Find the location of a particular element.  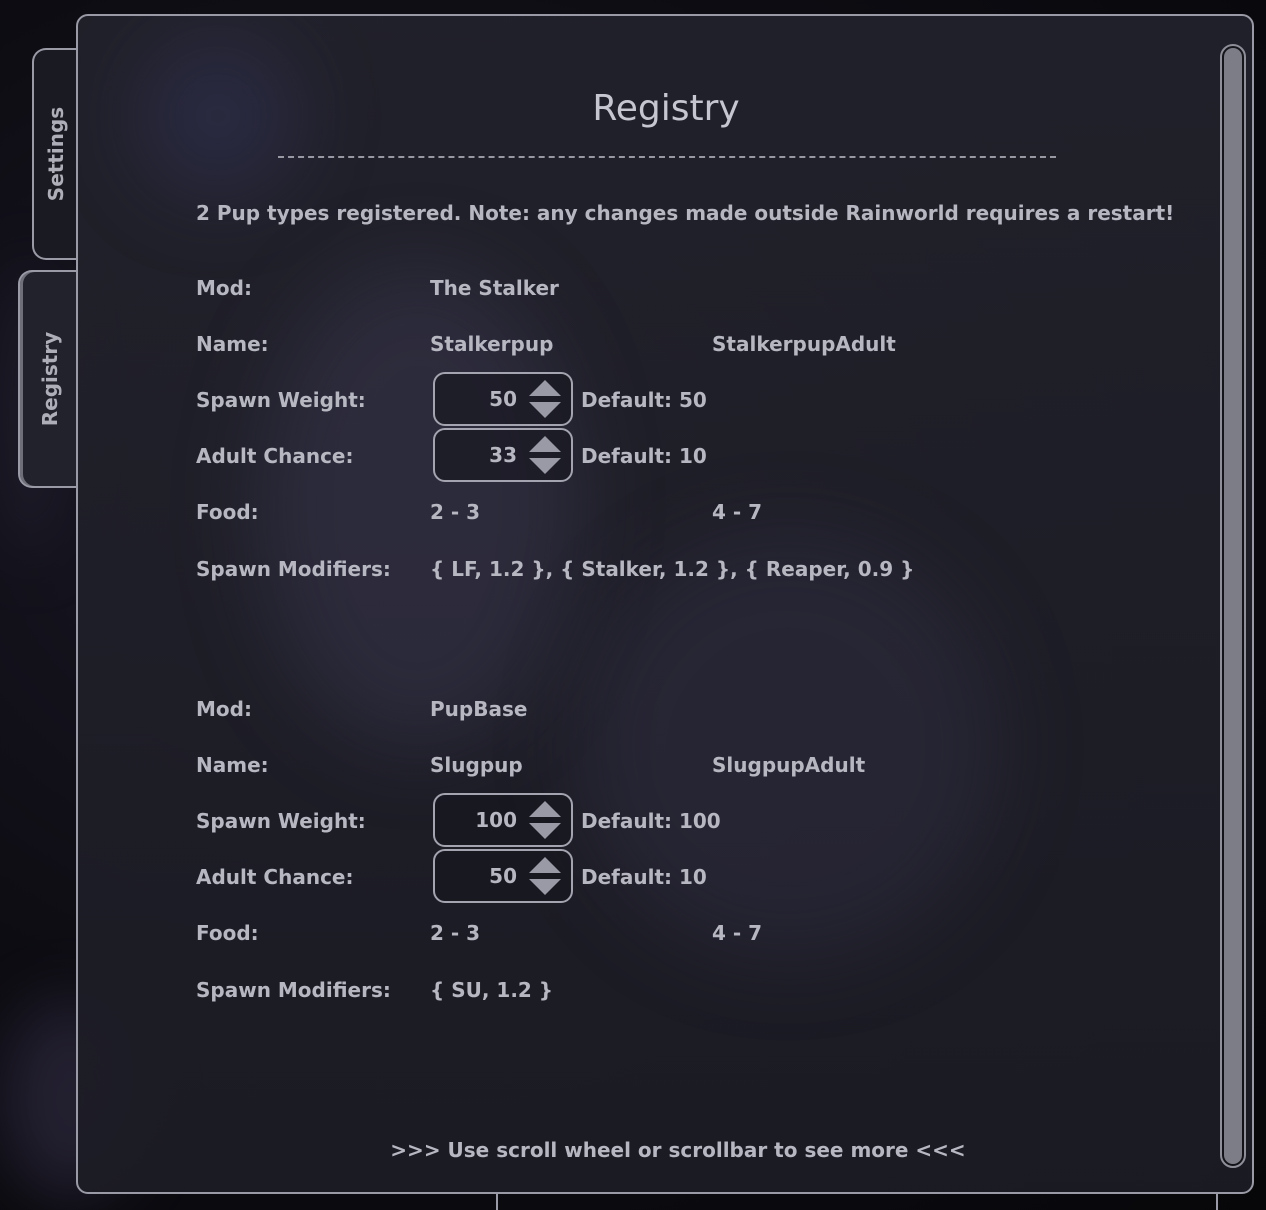

mod-value: PupBase is located at coordinates (479, 709).